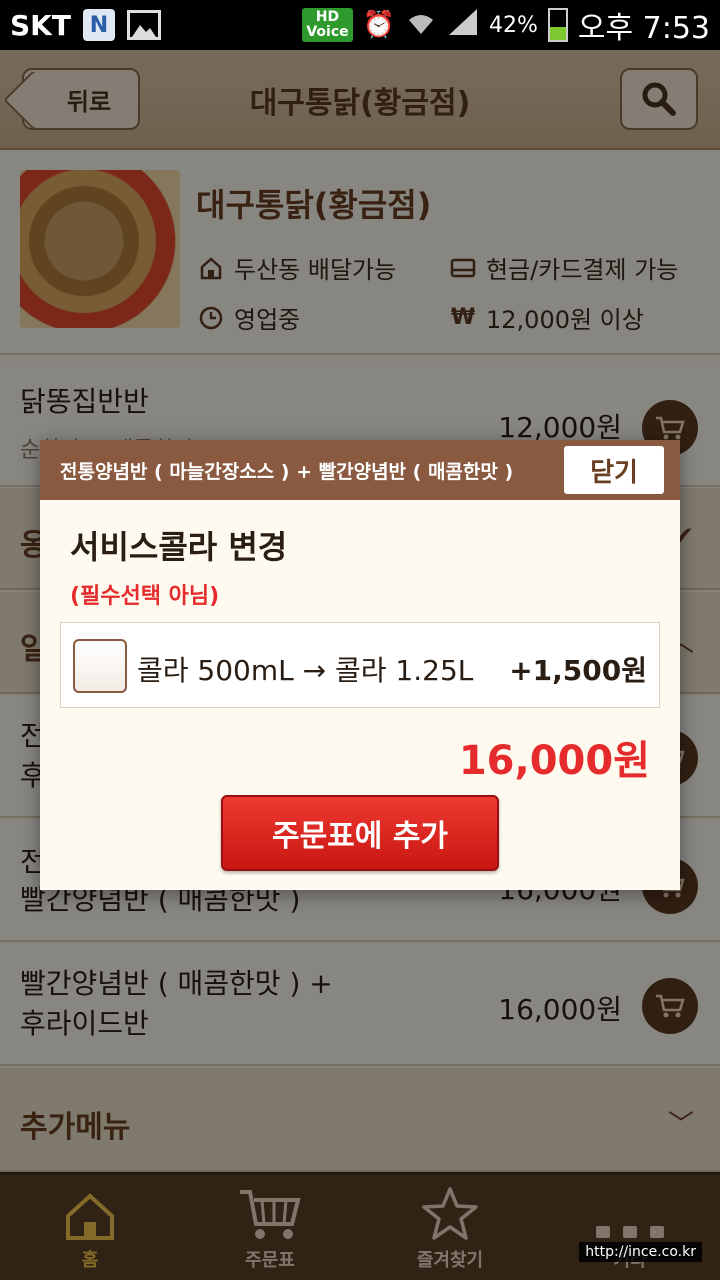  What do you see at coordinates (305, 670) in the screenshot?
I see `option-label: 콜라 500mL → 콜라 1.25L` at bounding box center [305, 670].